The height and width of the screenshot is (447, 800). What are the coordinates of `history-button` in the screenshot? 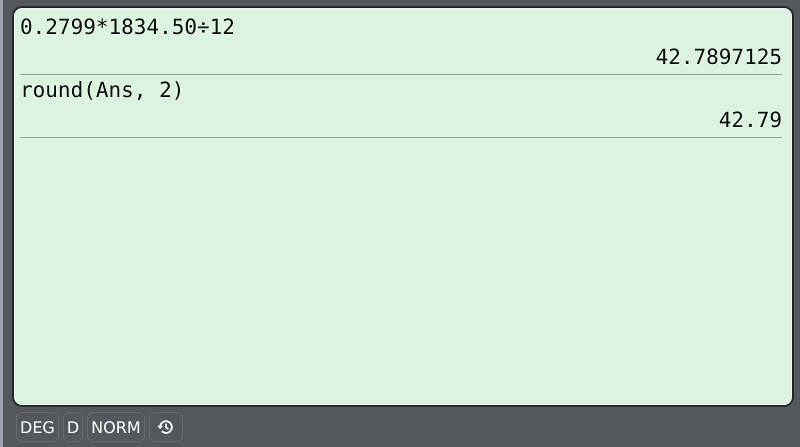 It's located at (165, 427).